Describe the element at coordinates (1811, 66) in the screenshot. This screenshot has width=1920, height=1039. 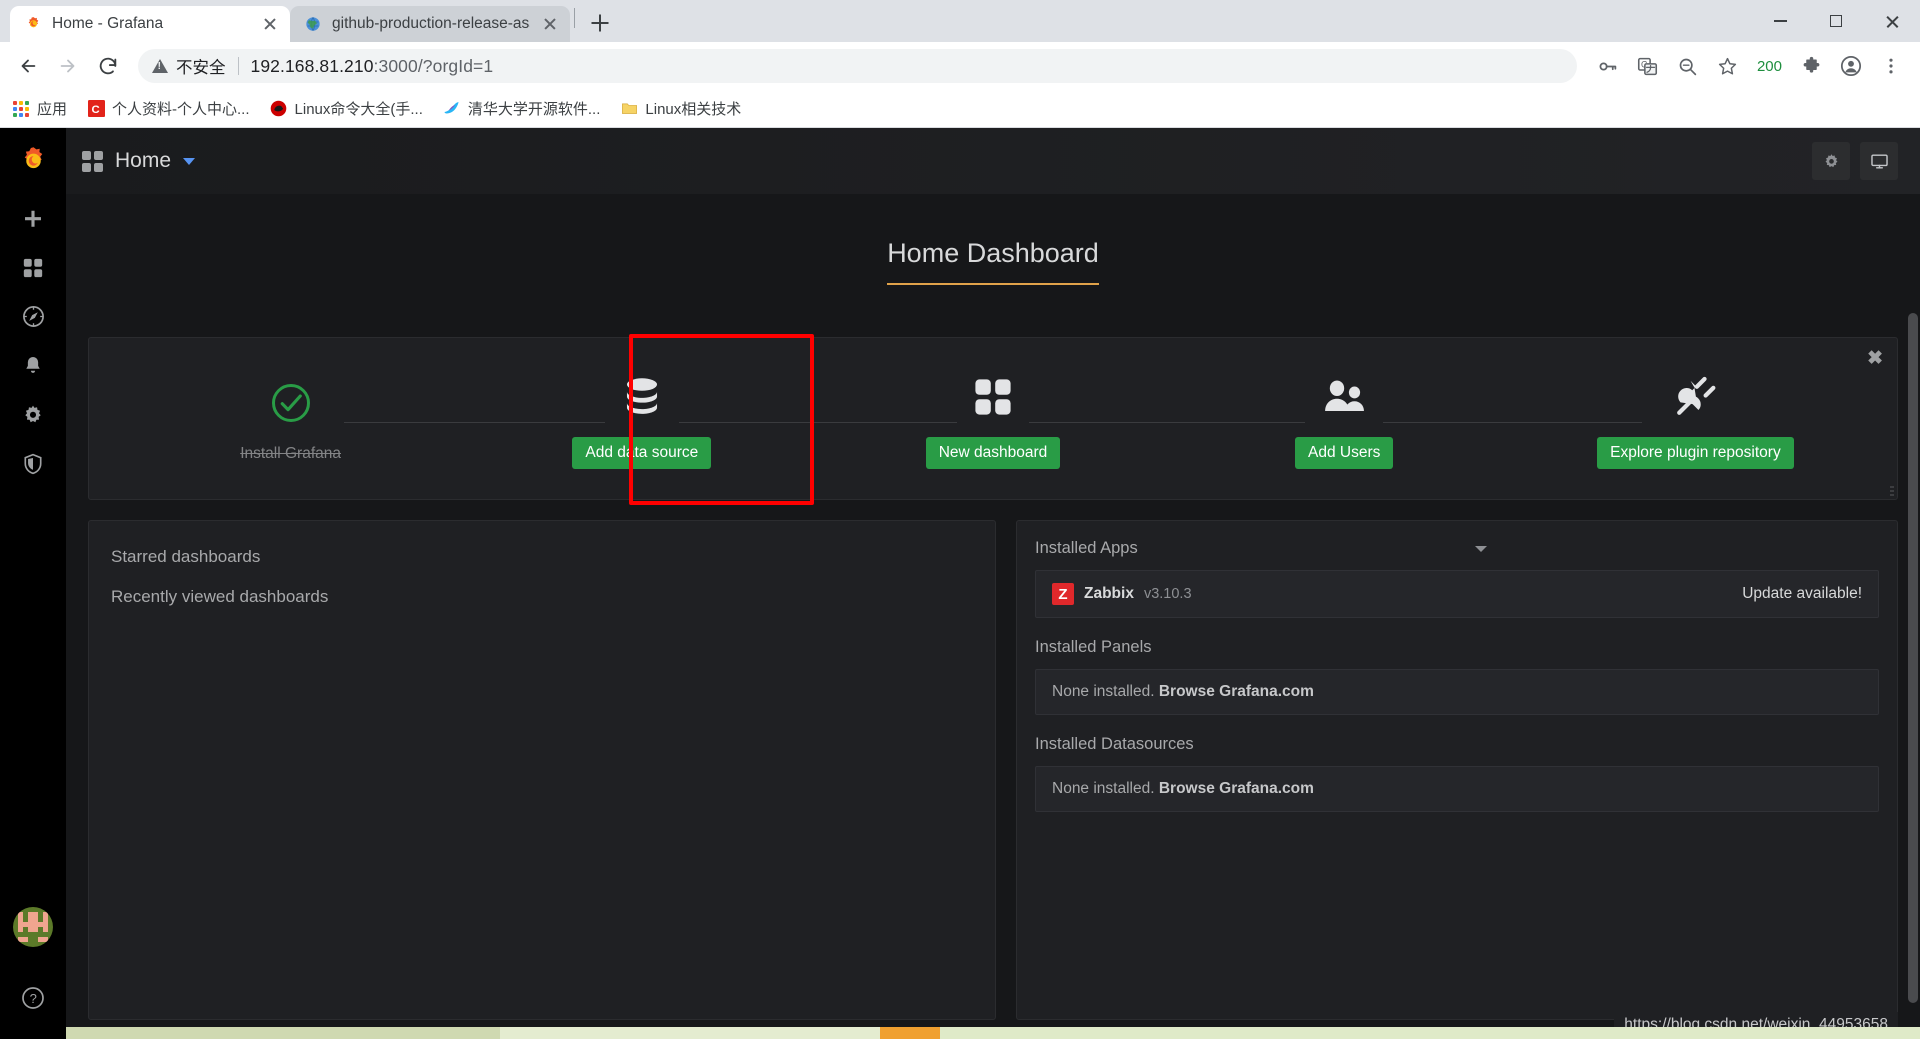
I see `extensions-puzzle-icon` at that location.